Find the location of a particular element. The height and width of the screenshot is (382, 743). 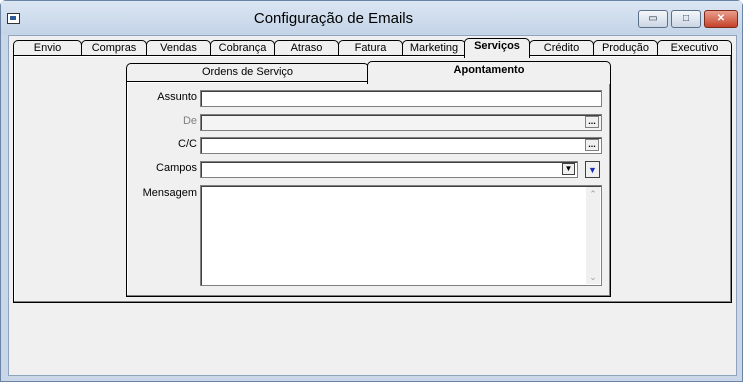

subtab-ordens-de-servico: Ordens de Serviço is located at coordinates (247, 72).